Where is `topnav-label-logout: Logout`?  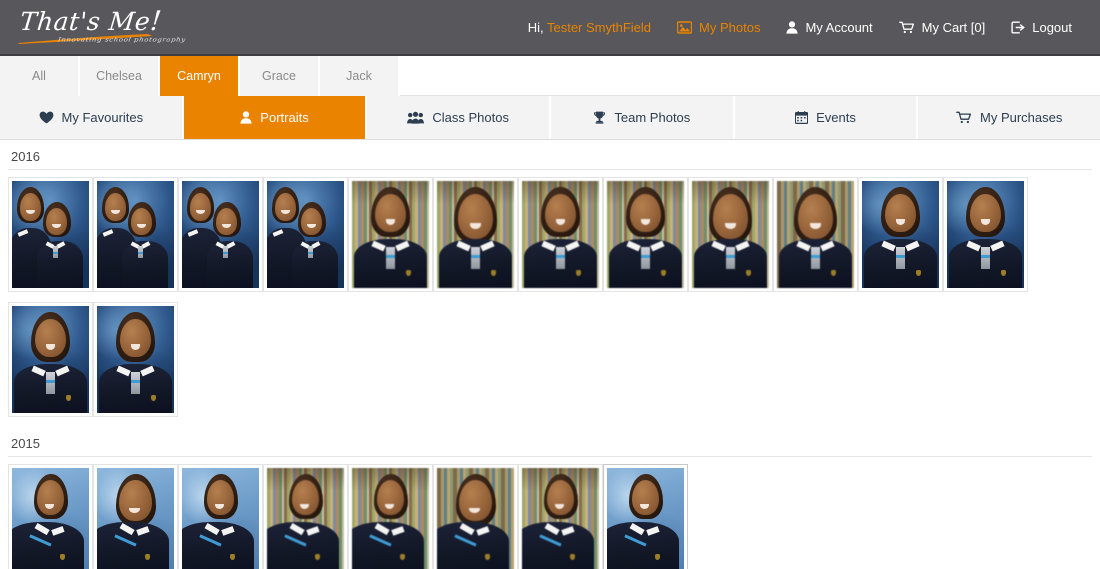
topnav-label-logout: Logout is located at coordinates (1052, 27).